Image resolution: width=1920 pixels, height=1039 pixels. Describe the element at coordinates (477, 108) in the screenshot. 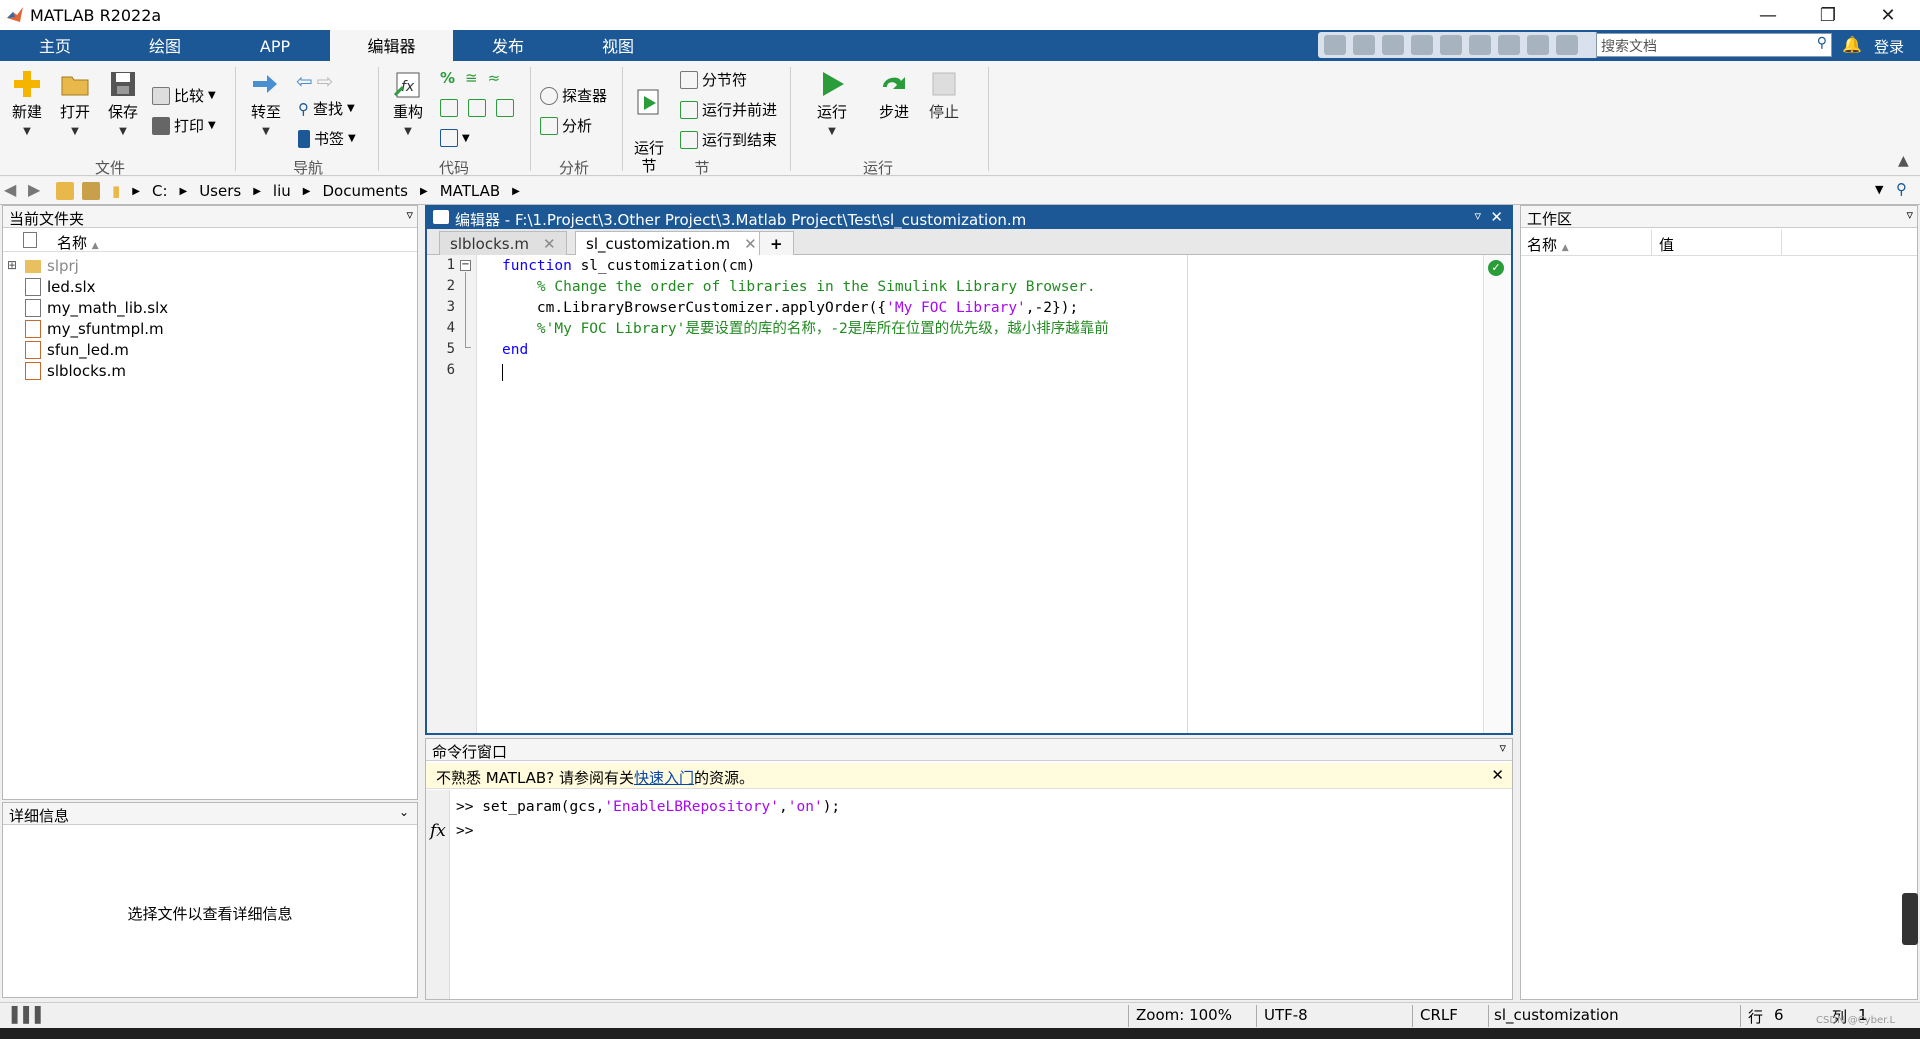

I see `decrease-indent-icon` at that location.